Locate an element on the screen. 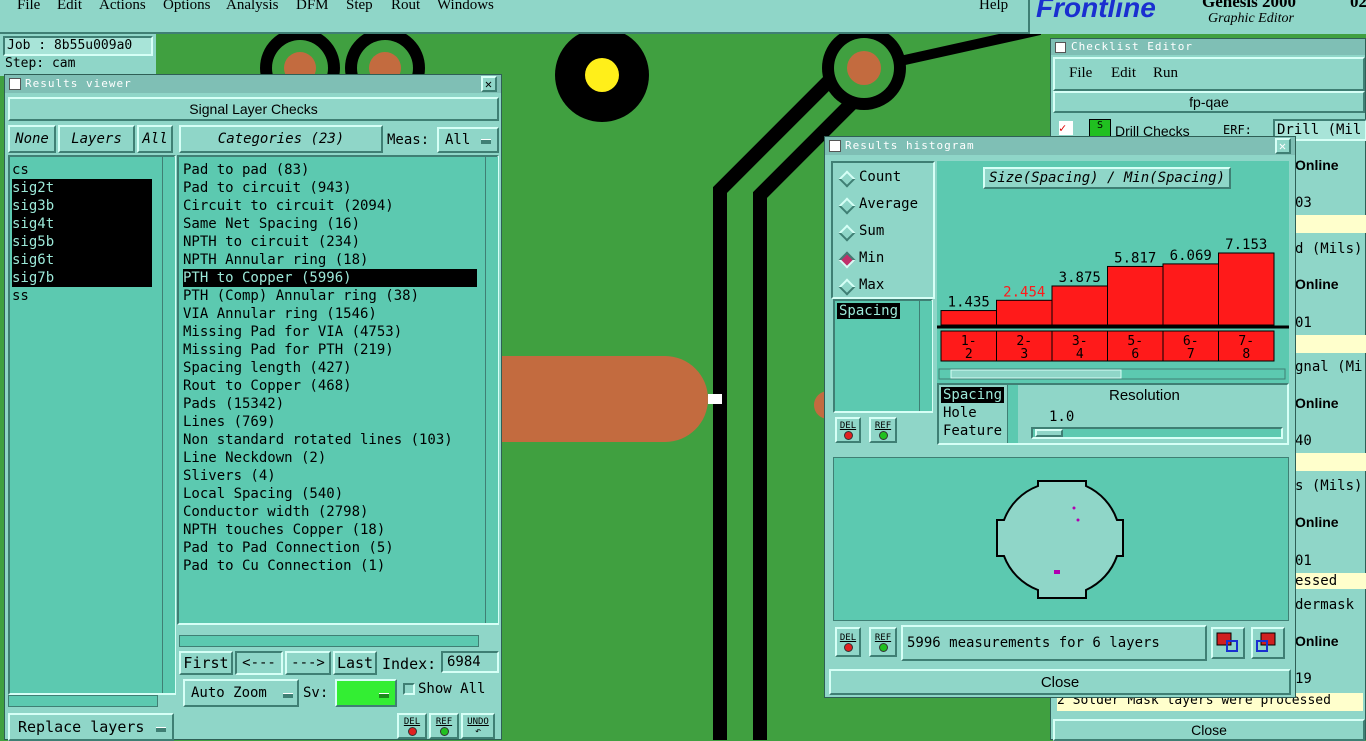  preview-del-button: DEL is located at coordinates (848, 642).